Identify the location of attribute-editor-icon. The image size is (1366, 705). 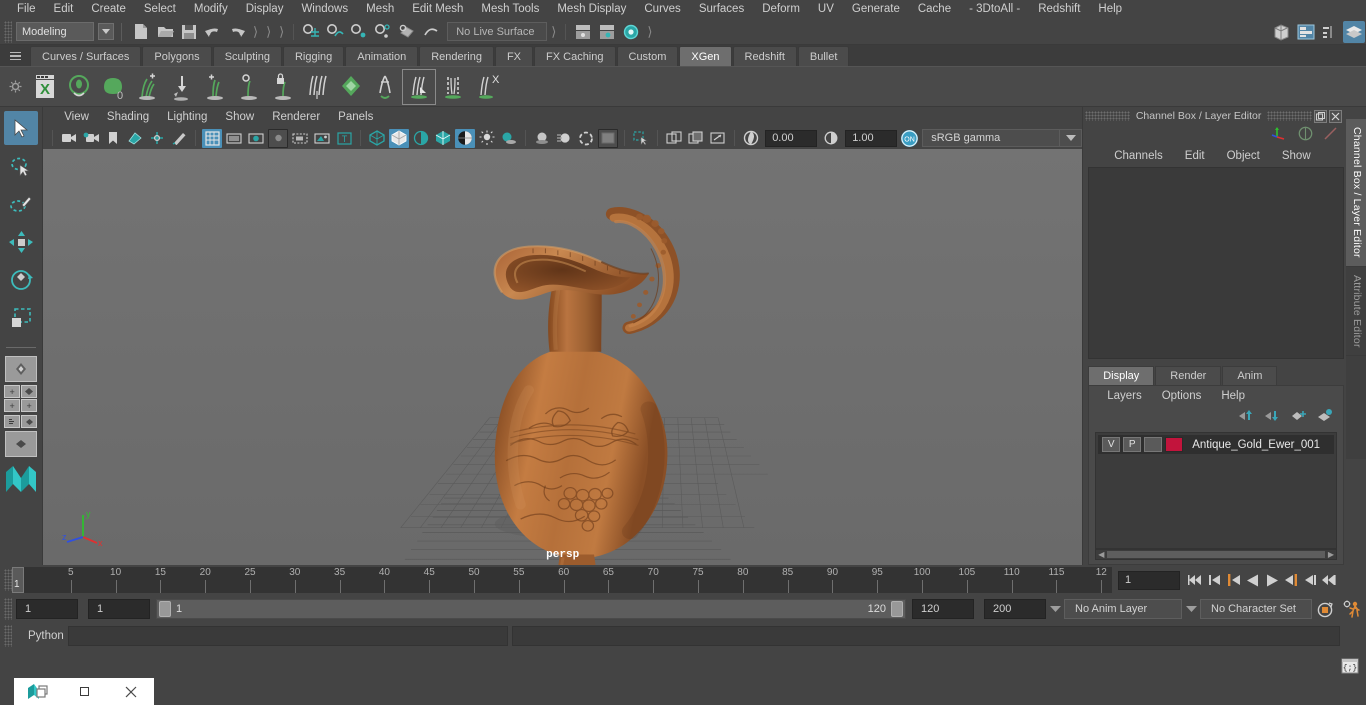
(1306, 32).